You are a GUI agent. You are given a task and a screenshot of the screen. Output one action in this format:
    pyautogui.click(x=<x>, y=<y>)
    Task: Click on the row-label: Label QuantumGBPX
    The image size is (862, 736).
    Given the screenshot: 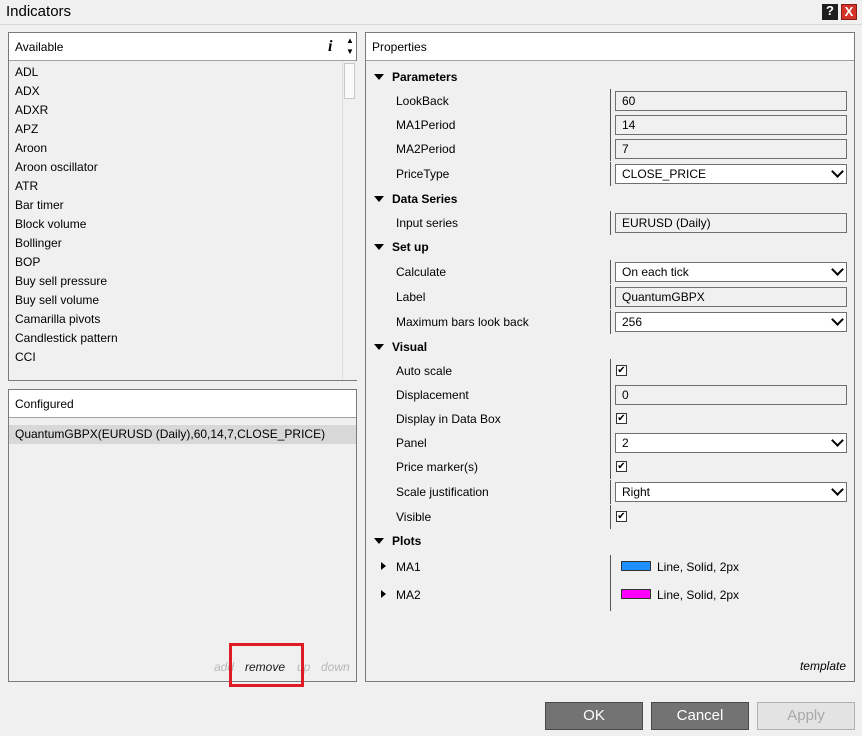 What is the action you would take?
    pyautogui.click(x=610, y=297)
    